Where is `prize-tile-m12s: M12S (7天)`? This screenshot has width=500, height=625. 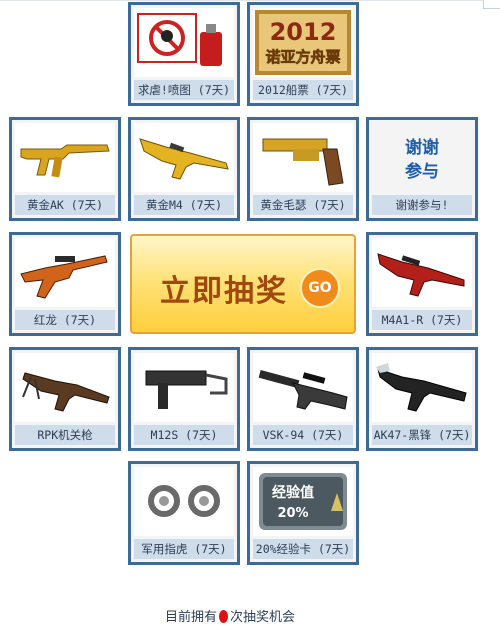 prize-tile-m12s: M12S (7天) is located at coordinates (184, 399).